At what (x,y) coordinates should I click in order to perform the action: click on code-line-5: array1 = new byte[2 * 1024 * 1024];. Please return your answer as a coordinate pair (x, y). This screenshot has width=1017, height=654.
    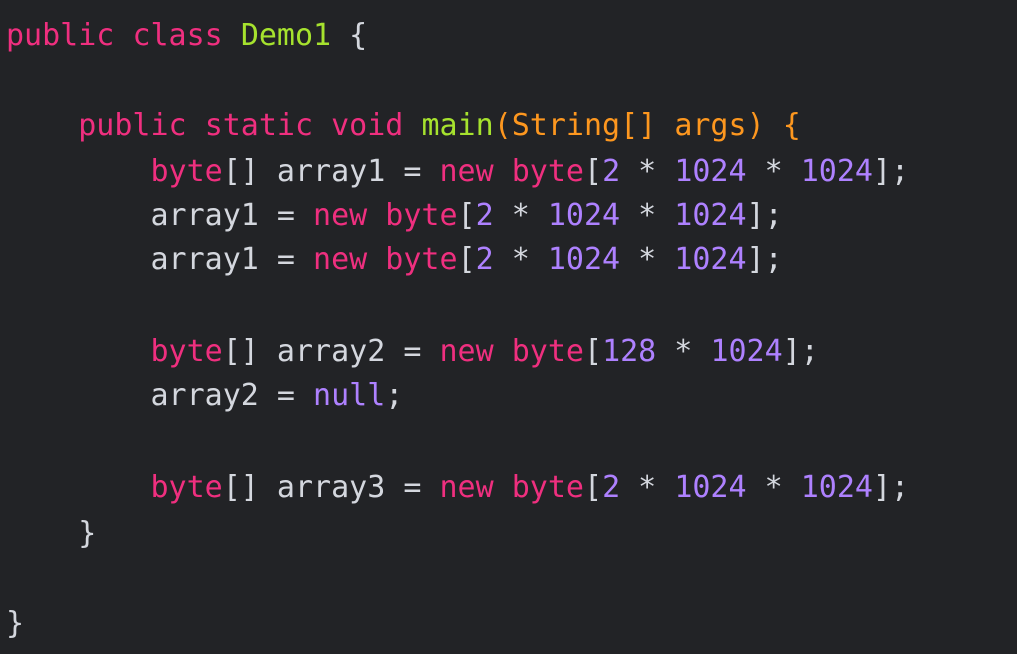
    Looking at the image, I should click on (394, 215).